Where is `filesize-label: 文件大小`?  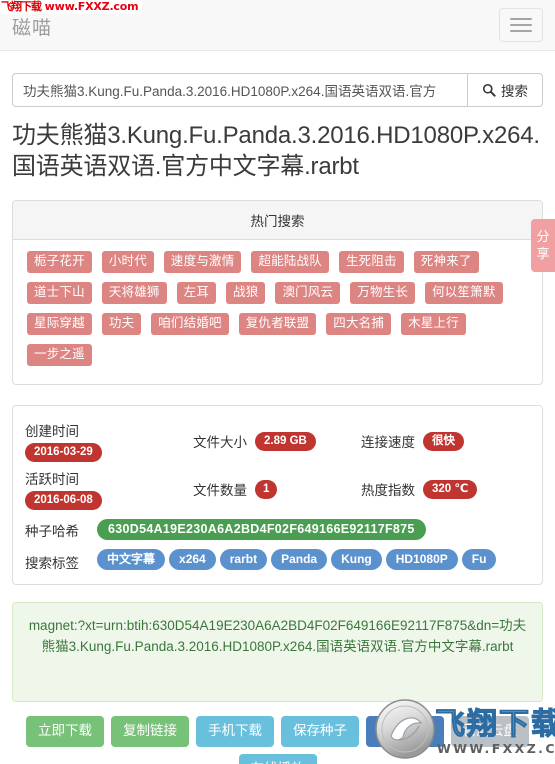
filesize-label: 文件大小 is located at coordinates (220, 443).